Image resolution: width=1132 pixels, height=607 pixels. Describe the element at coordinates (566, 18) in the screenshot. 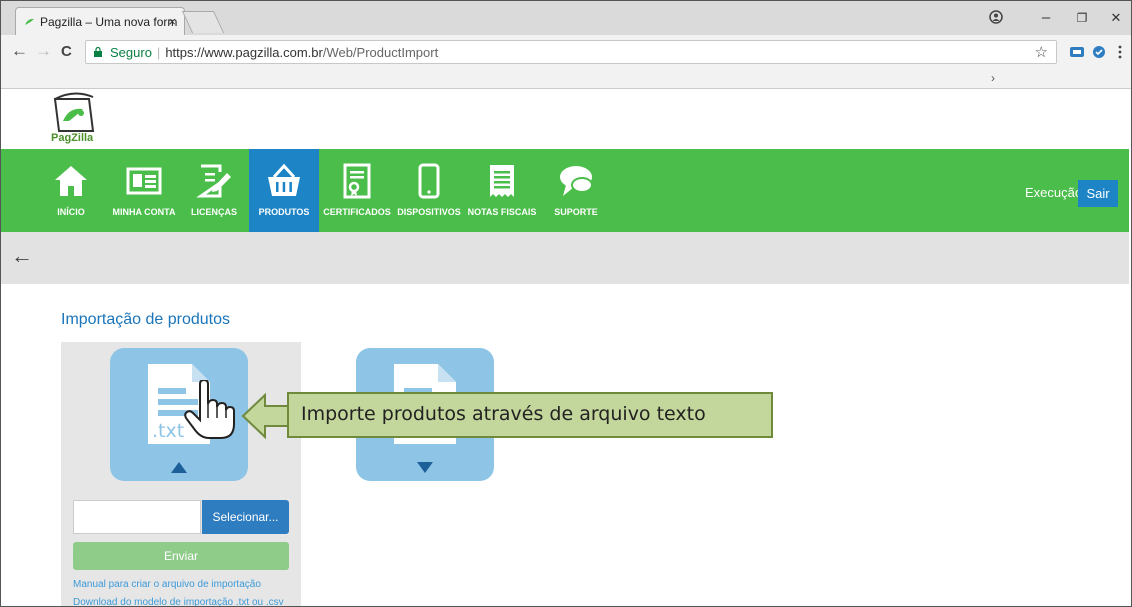

I see `tab-bar: Pagzilla – Uma nova form × – ❐ ✕` at that location.